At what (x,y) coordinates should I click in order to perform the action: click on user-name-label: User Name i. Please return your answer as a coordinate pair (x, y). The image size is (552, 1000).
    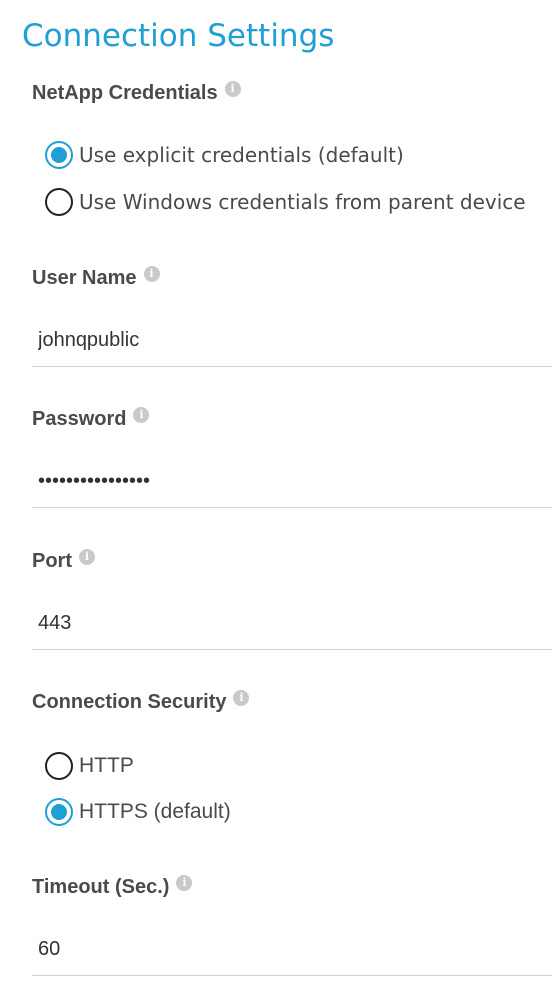
    Looking at the image, I should click on (96, 277).